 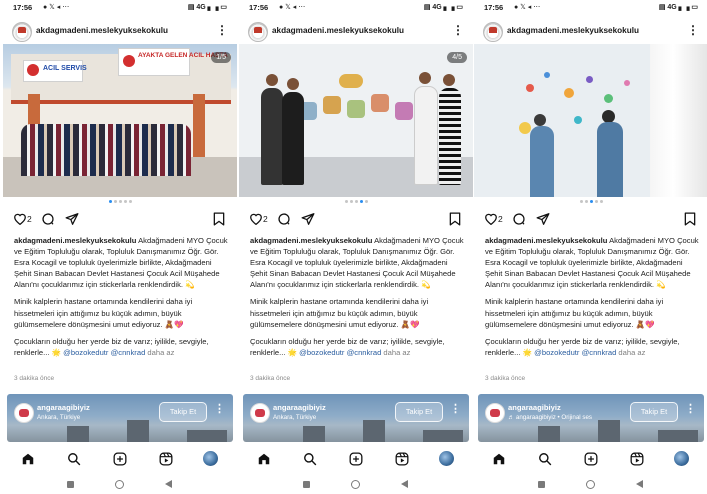 I want to click on post-timestamp: 3 dakika önce, so click(x=34, y=378).